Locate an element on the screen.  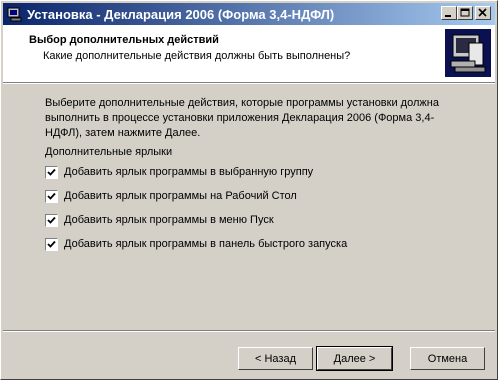
minimize-icon is located at coordinates (448, 16).